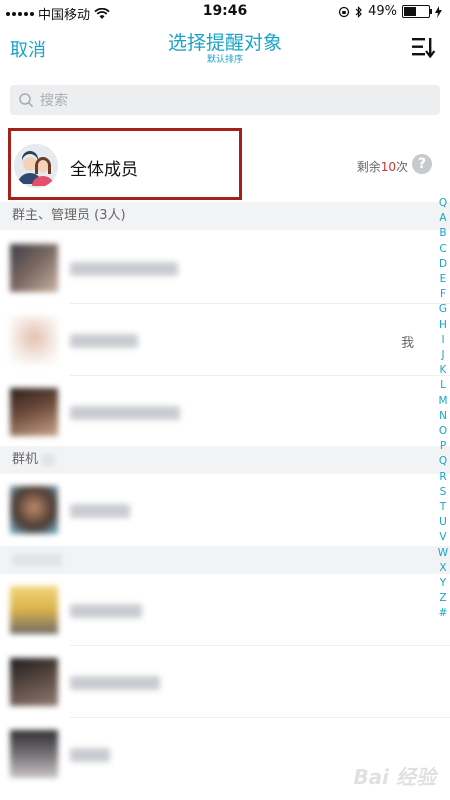 This screenshot has width=450, height=800. What do you see at coordinates (442, 598) in the screenshot?
I see `index-letter: Z` at bounding box center [442, 598].